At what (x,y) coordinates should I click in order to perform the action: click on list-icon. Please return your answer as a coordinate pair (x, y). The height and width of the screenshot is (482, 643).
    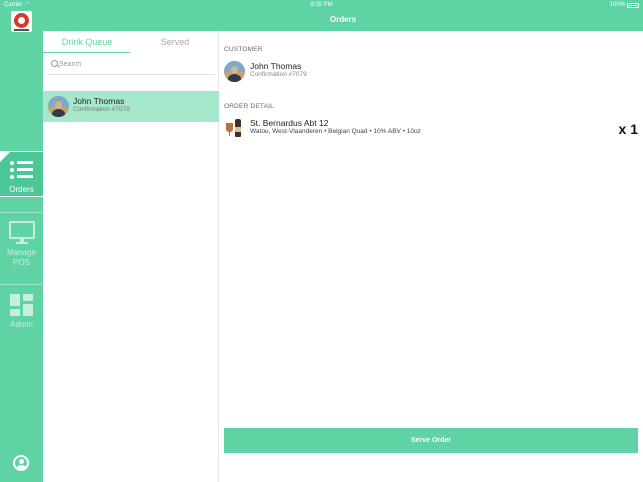
    Looking at the image, I should click on (22, 170).